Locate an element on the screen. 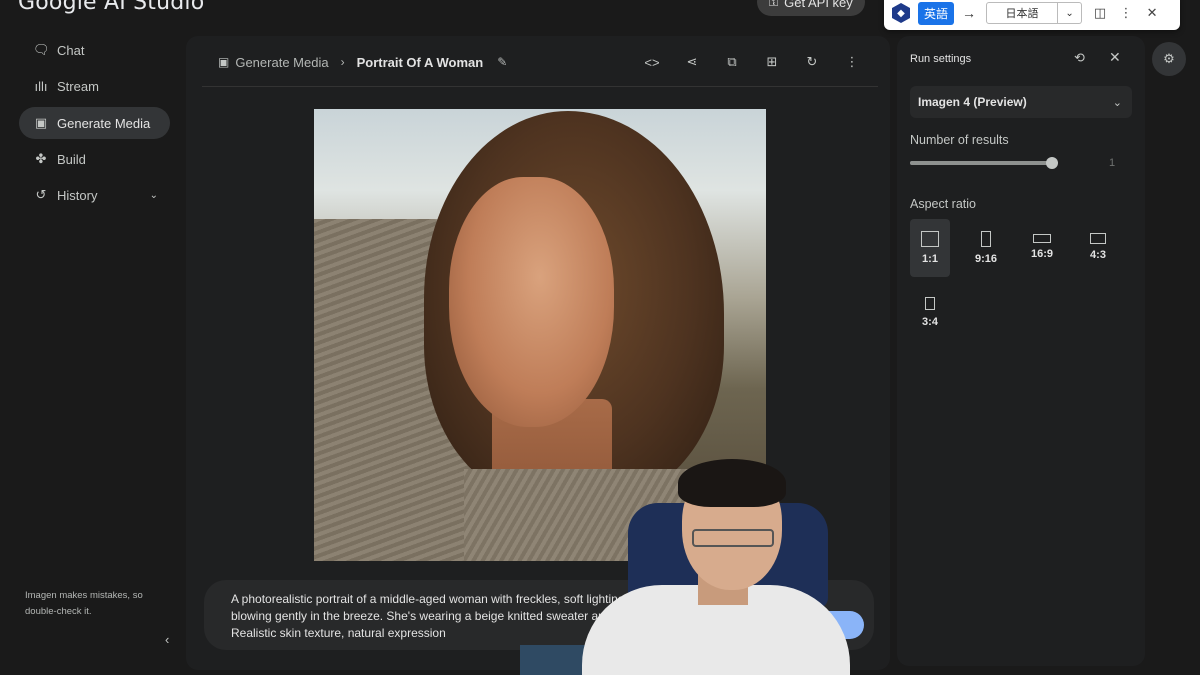 The image size is (1200, 675). model-select-value: Imagen 4 (Preview) is located at coordinates (972, 102).